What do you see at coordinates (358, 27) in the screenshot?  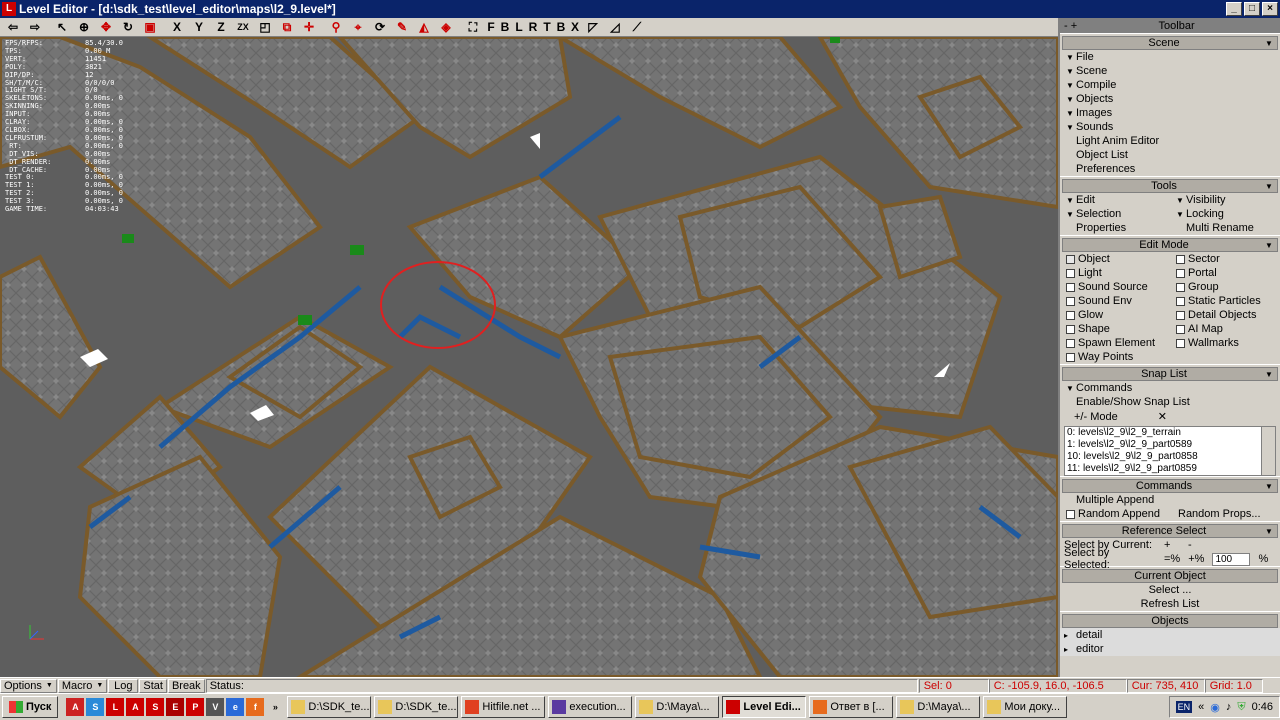 I see `vertex-snap-icon: ⌖` at bounding box center [358, 27].